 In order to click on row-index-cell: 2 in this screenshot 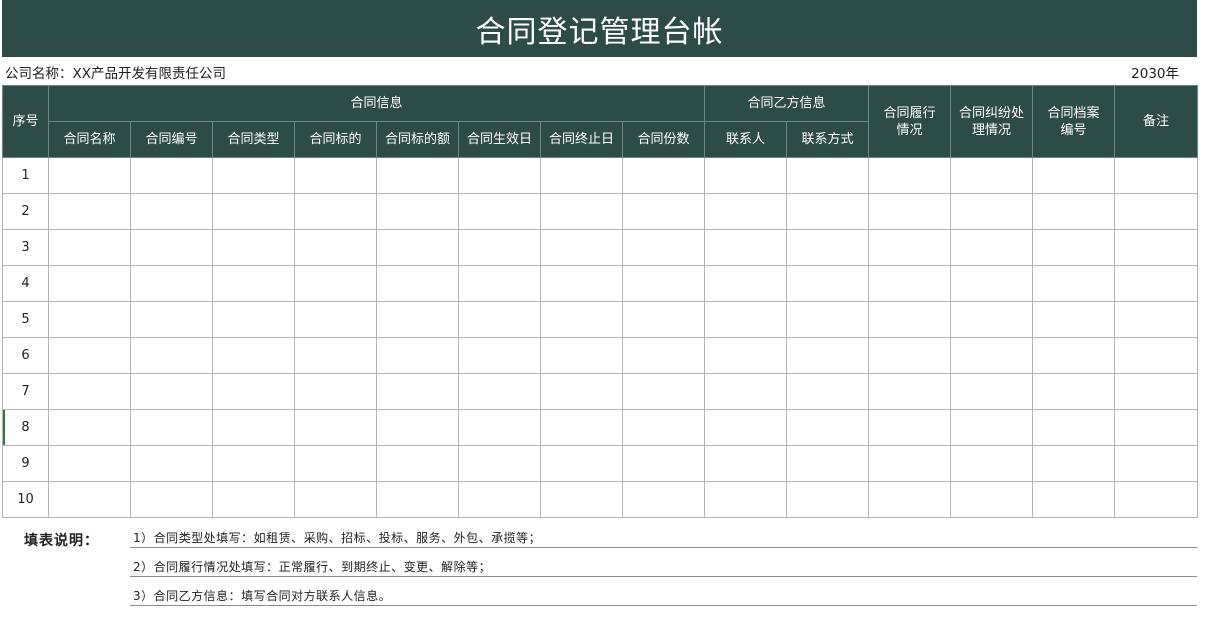, I will do `click(25, 211)`.